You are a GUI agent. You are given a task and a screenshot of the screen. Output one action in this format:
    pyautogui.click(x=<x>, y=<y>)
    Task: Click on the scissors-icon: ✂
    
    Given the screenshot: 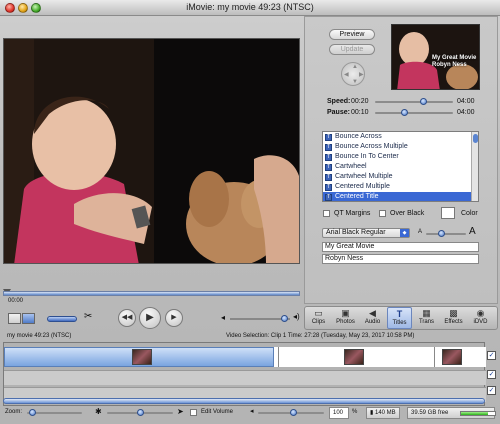 What is the action you would take?
    pyautogui.click(x=88, y=316)
    